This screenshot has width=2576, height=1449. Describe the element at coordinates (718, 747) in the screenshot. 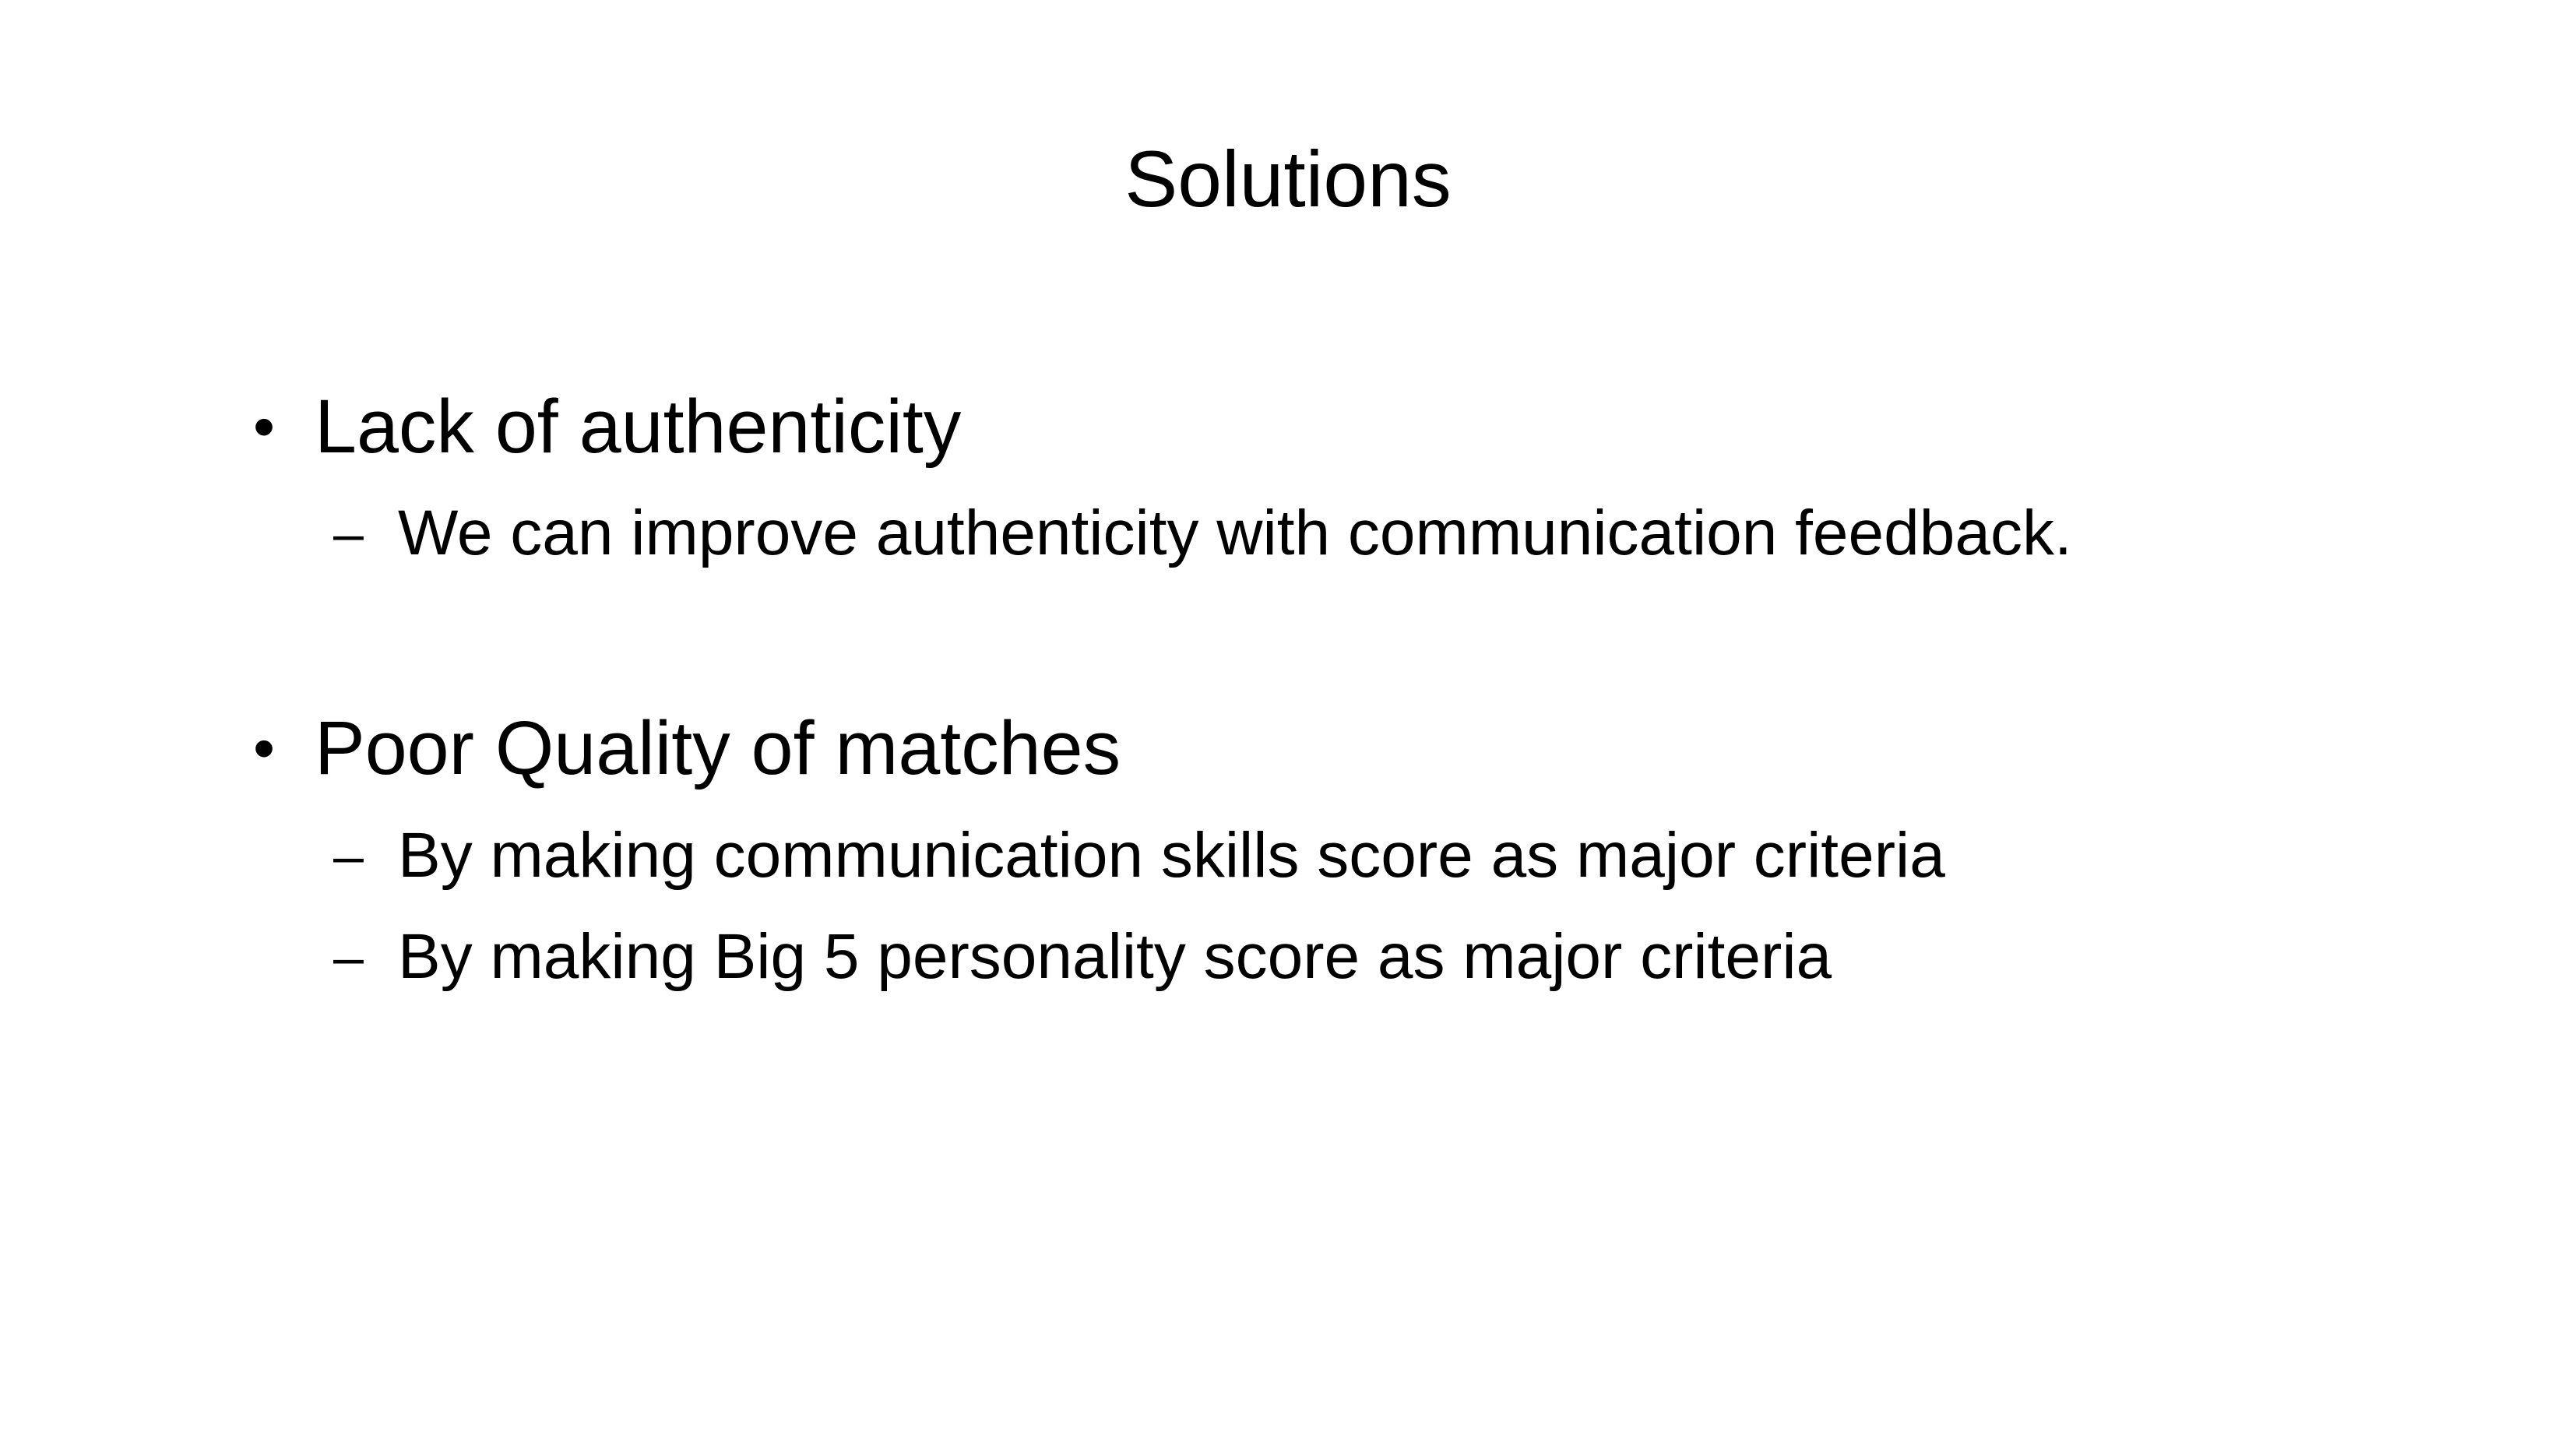

I see `bullet-heading: Poor Quality of matches` at that location.